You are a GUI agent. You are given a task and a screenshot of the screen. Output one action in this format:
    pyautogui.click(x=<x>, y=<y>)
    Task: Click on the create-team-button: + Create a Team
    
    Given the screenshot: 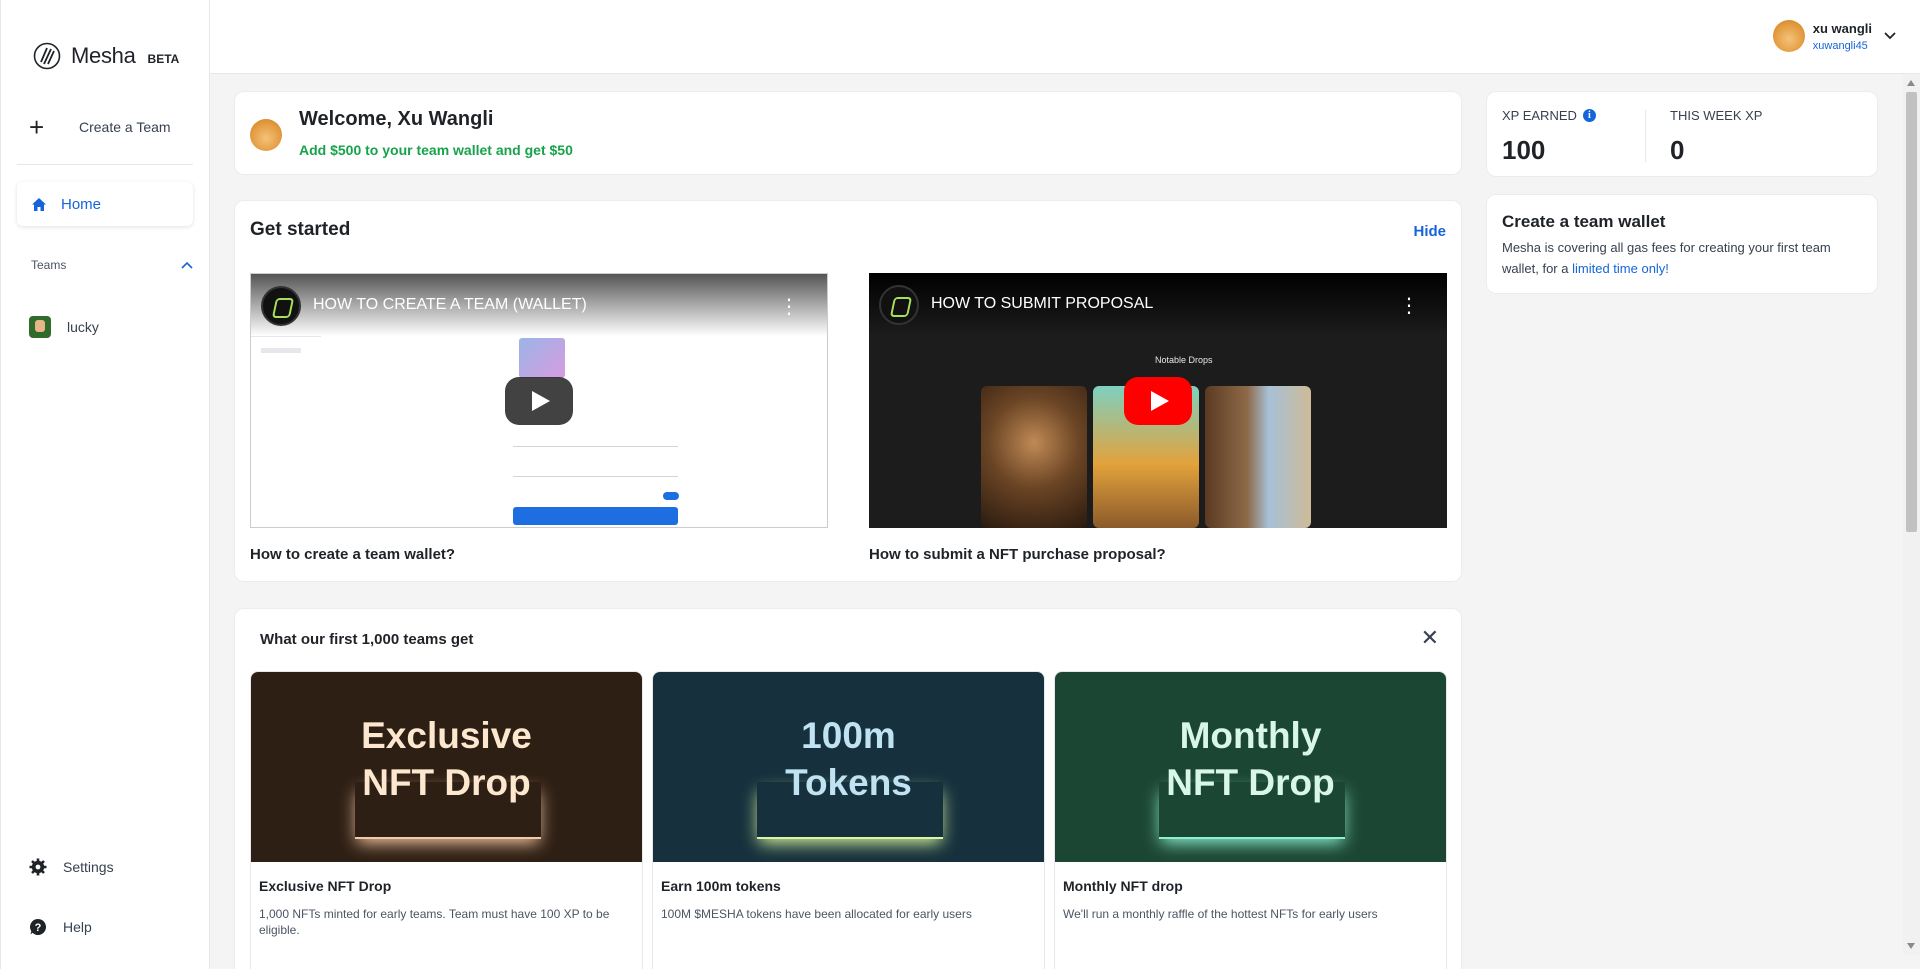 What is the action you would take?
    pyautogui.click(x=104, y=127)
    